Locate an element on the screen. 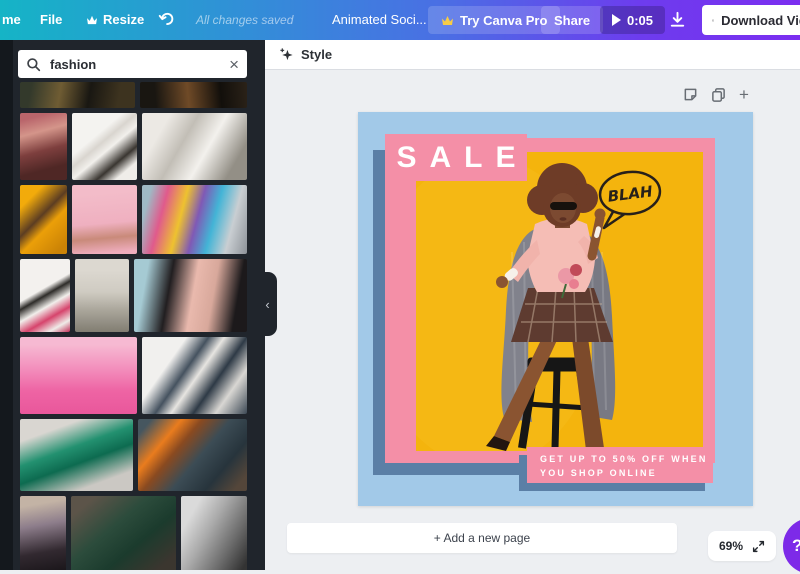 The height and width of the screenshot is (574, 800). menu-home-truncated: me is located at coordinates (11, 19).